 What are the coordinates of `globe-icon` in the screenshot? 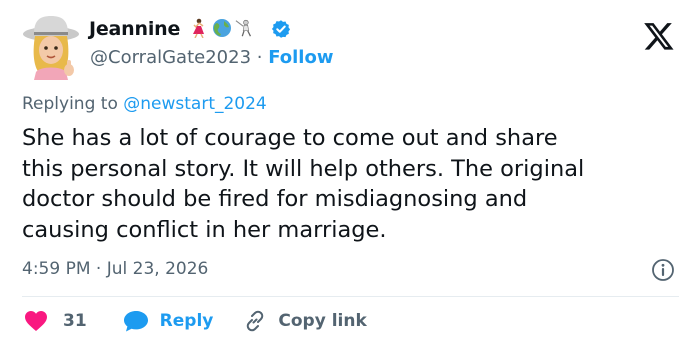 It's located at (222, 28).